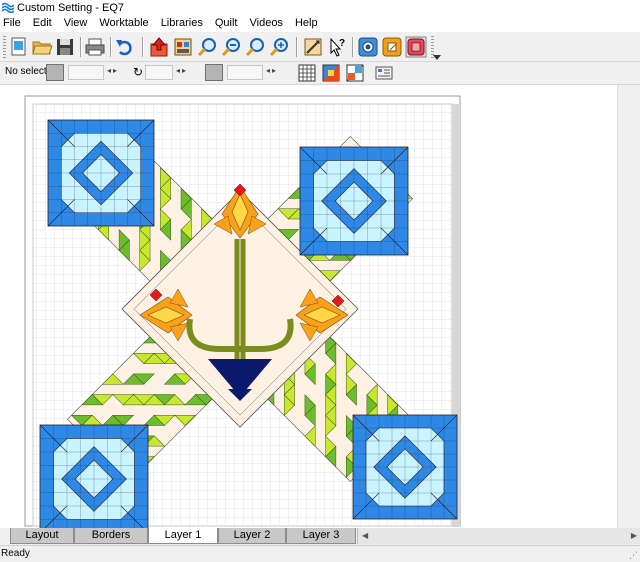 The width and height of the screenshot is (640, 562). Describe the element at coordinates (437, 58) in the screenshot. I see `toolbar-overflow-icon` at that location.